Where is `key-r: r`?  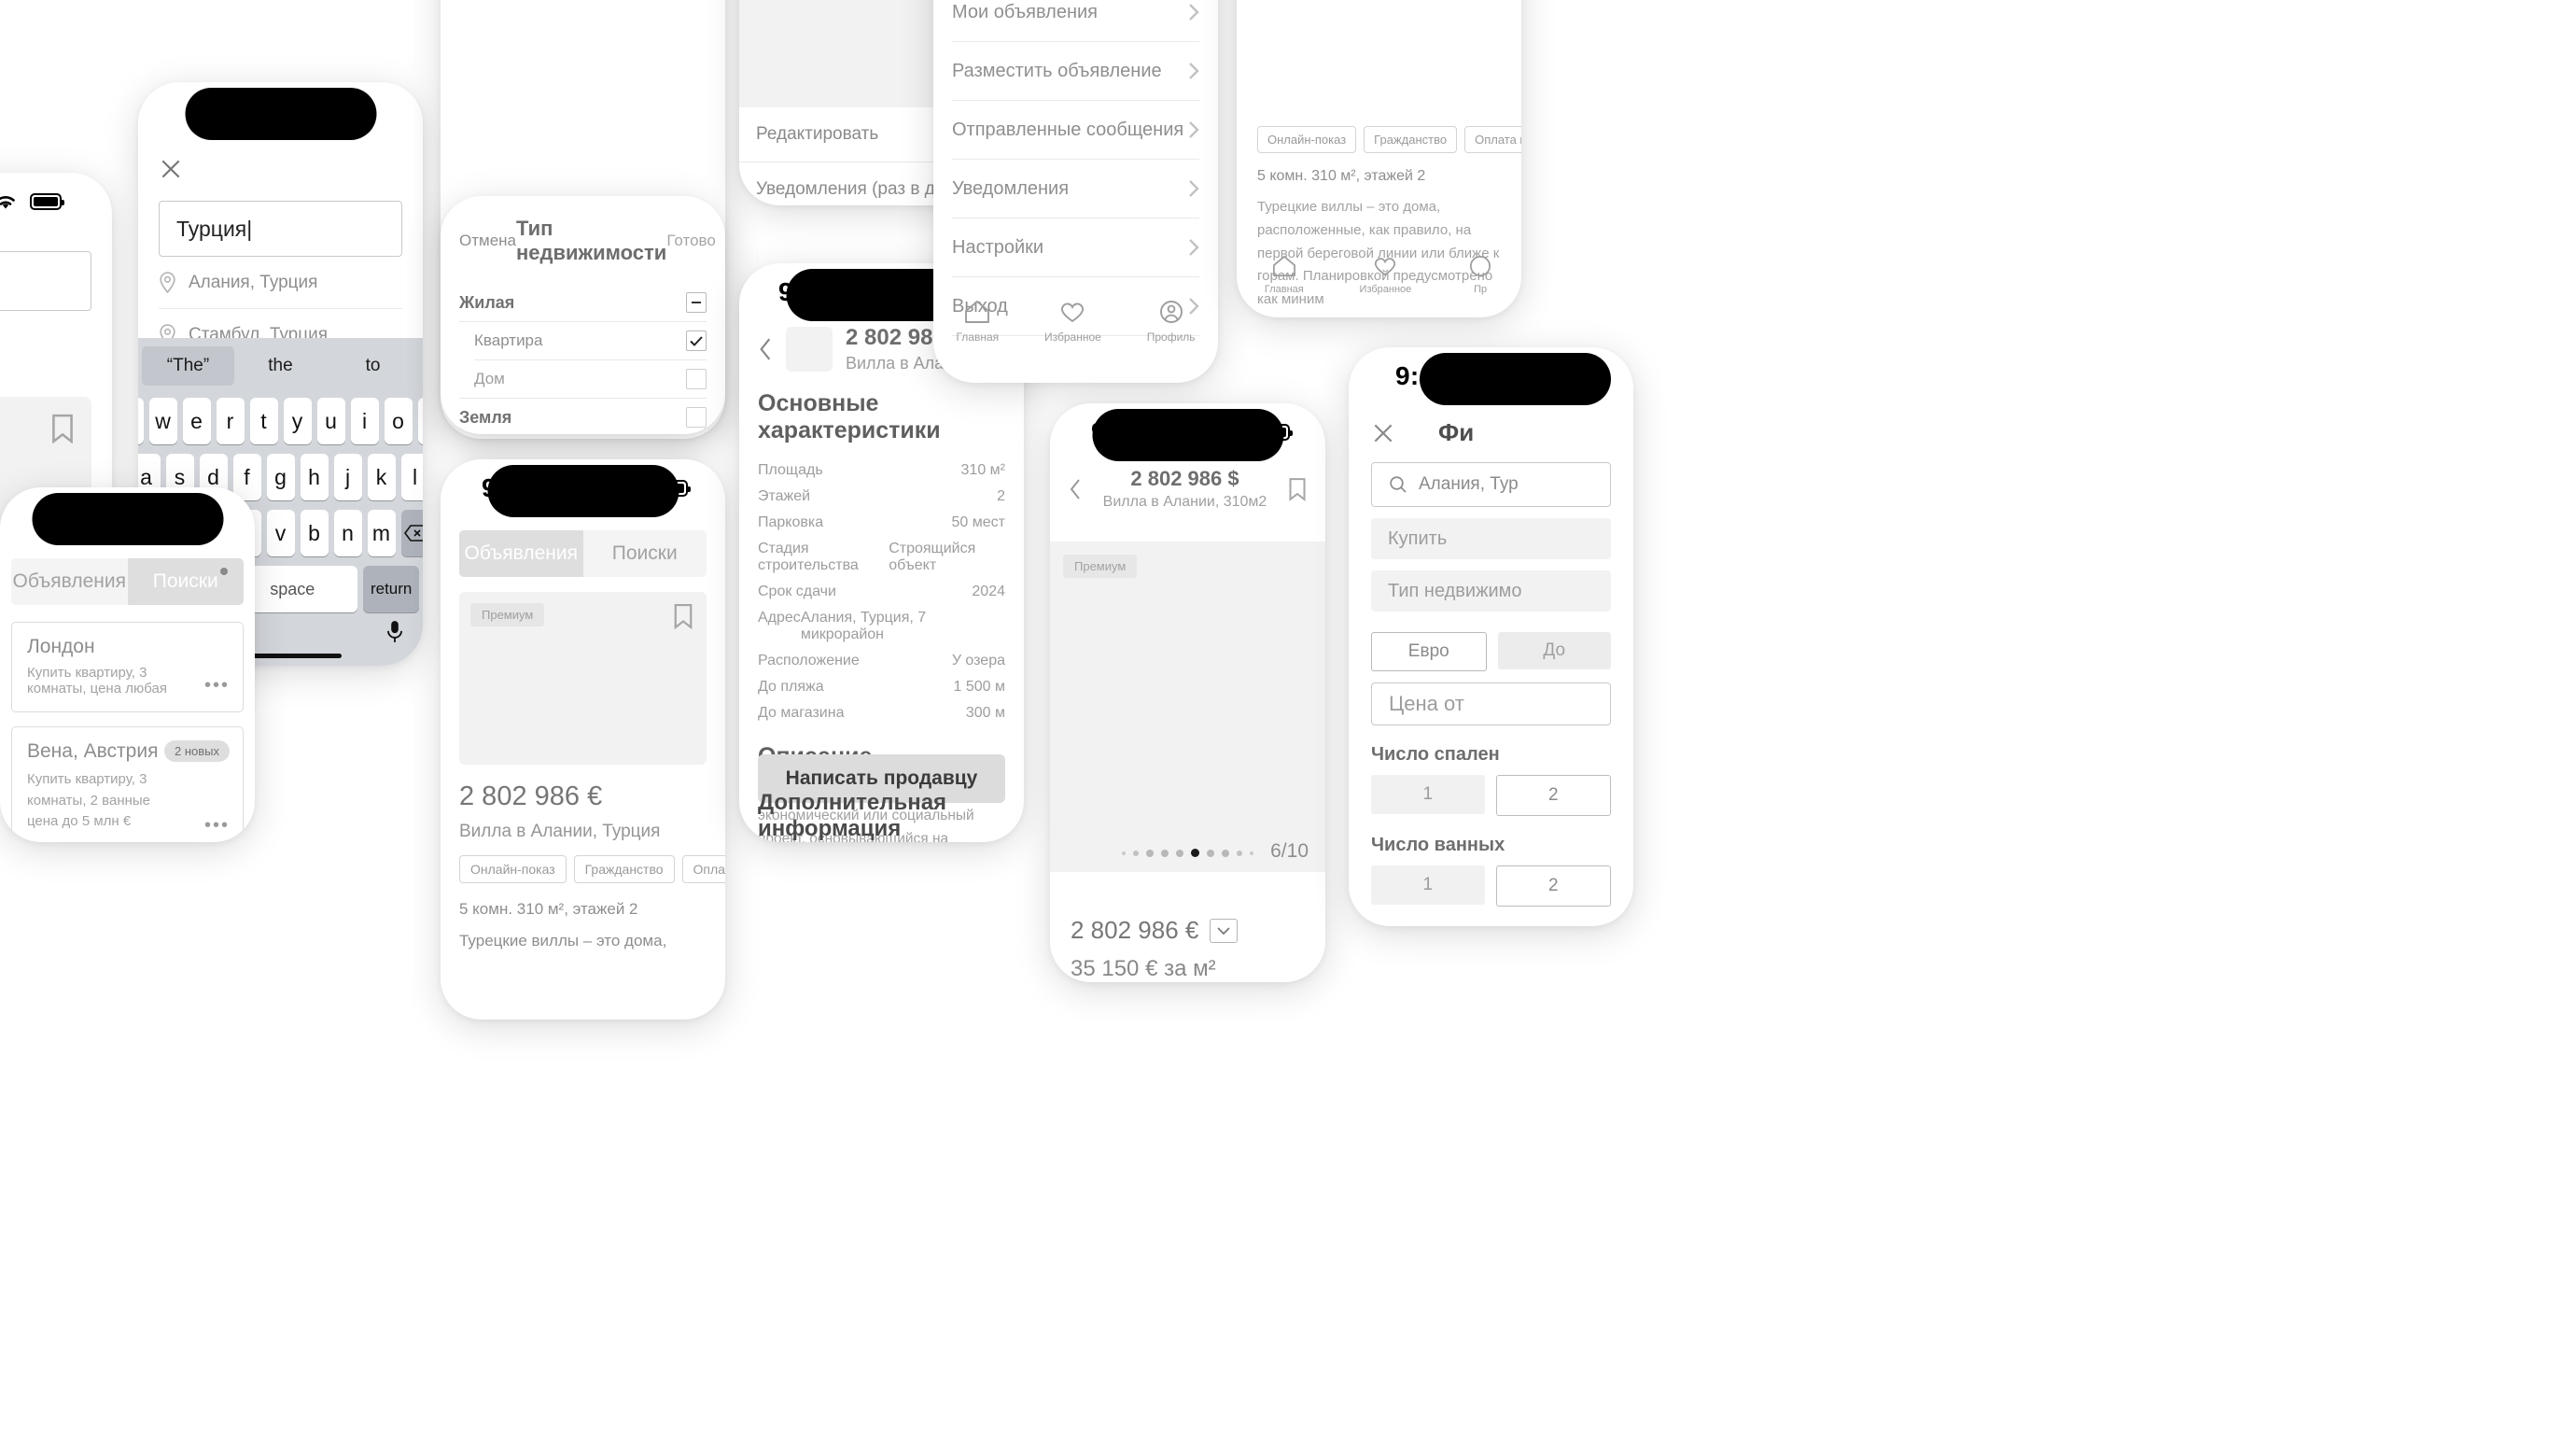
key-r: r is located at coordinates (230, 421).